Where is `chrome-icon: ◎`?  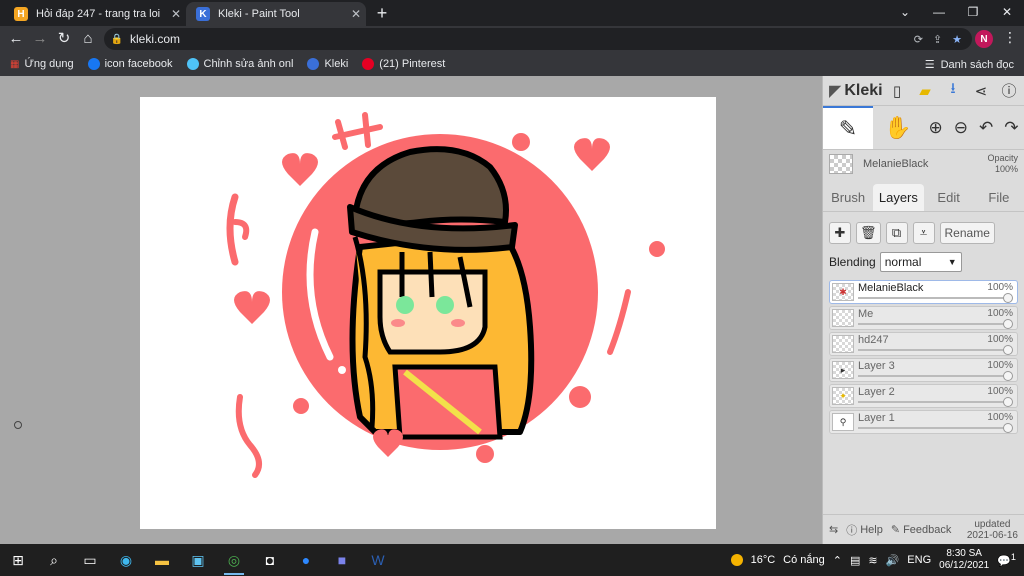
chrome-icon: ◎ is located at coordinates (234, 560).